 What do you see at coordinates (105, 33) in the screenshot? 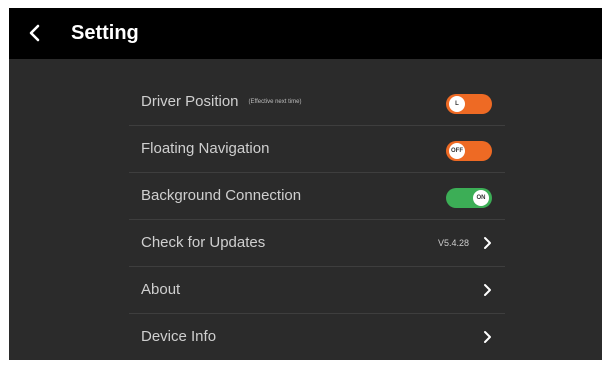
I see `page-title: Setting` at bounding box center [105, 33].